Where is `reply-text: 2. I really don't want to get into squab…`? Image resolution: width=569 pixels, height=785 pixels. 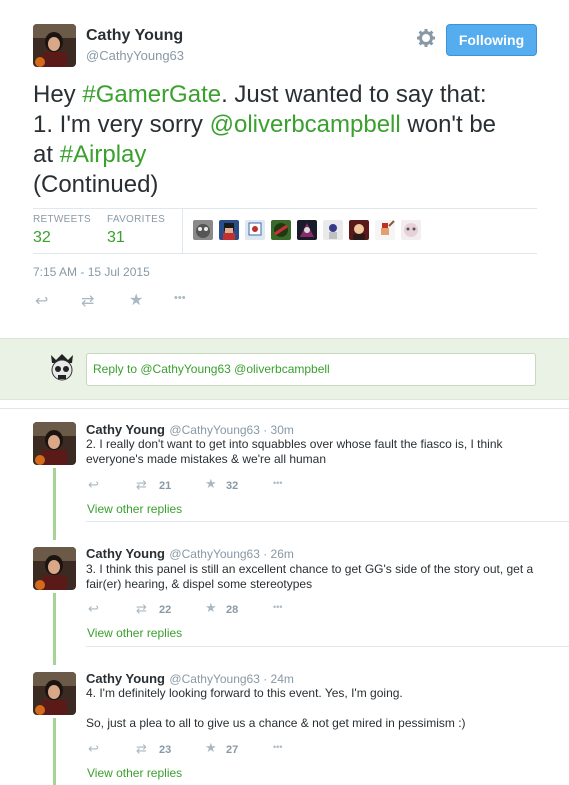 reply-text: 2. I really don't want to get into squab… is located at coordinates (294, 451).